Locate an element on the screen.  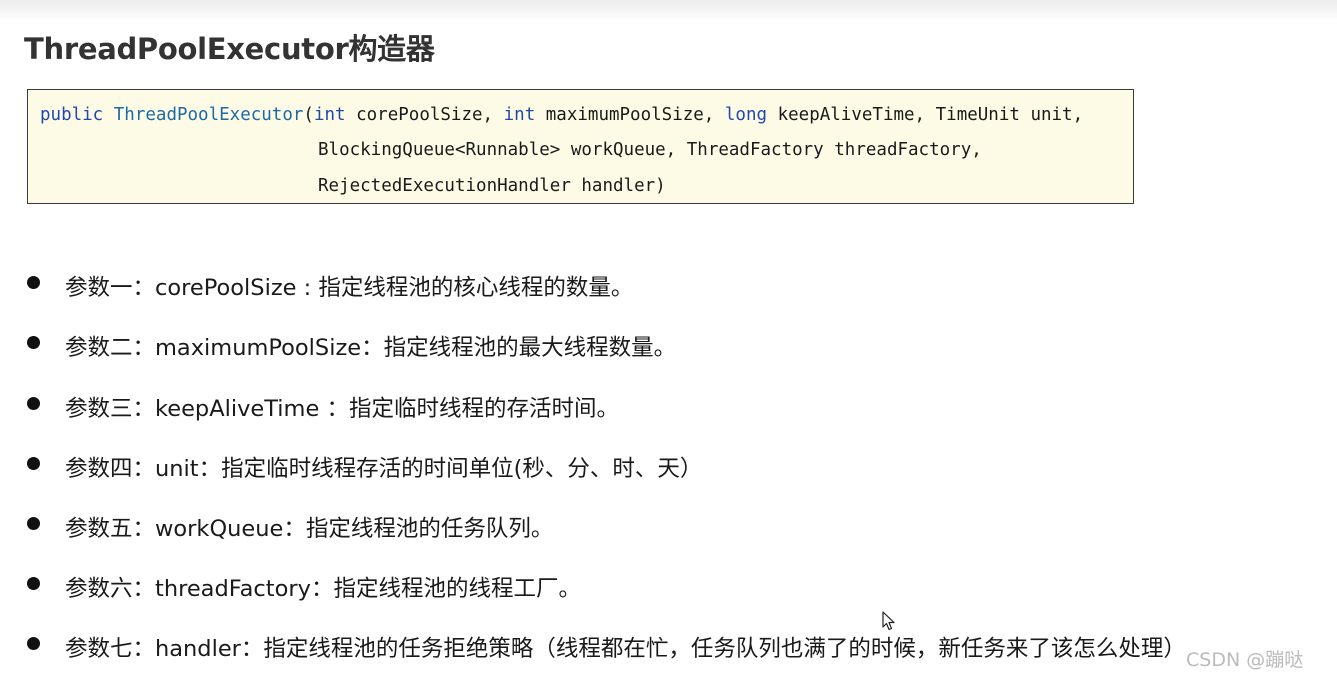
mouse-pointer-icon is located at coordinates (888, 621).